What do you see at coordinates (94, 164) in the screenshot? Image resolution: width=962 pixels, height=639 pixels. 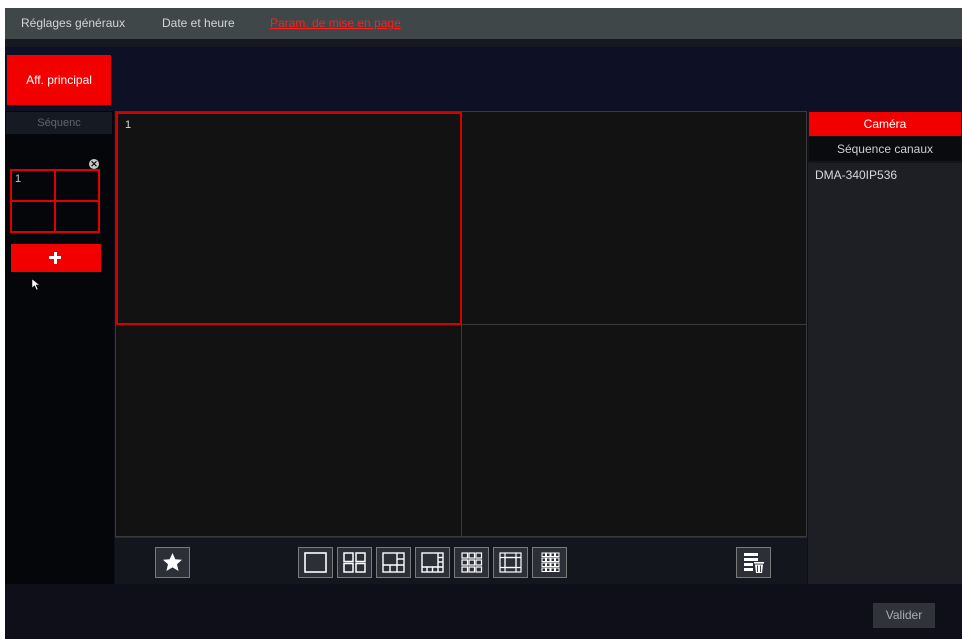 I see `close-icon: ✕` at bounding box center [94, 164].